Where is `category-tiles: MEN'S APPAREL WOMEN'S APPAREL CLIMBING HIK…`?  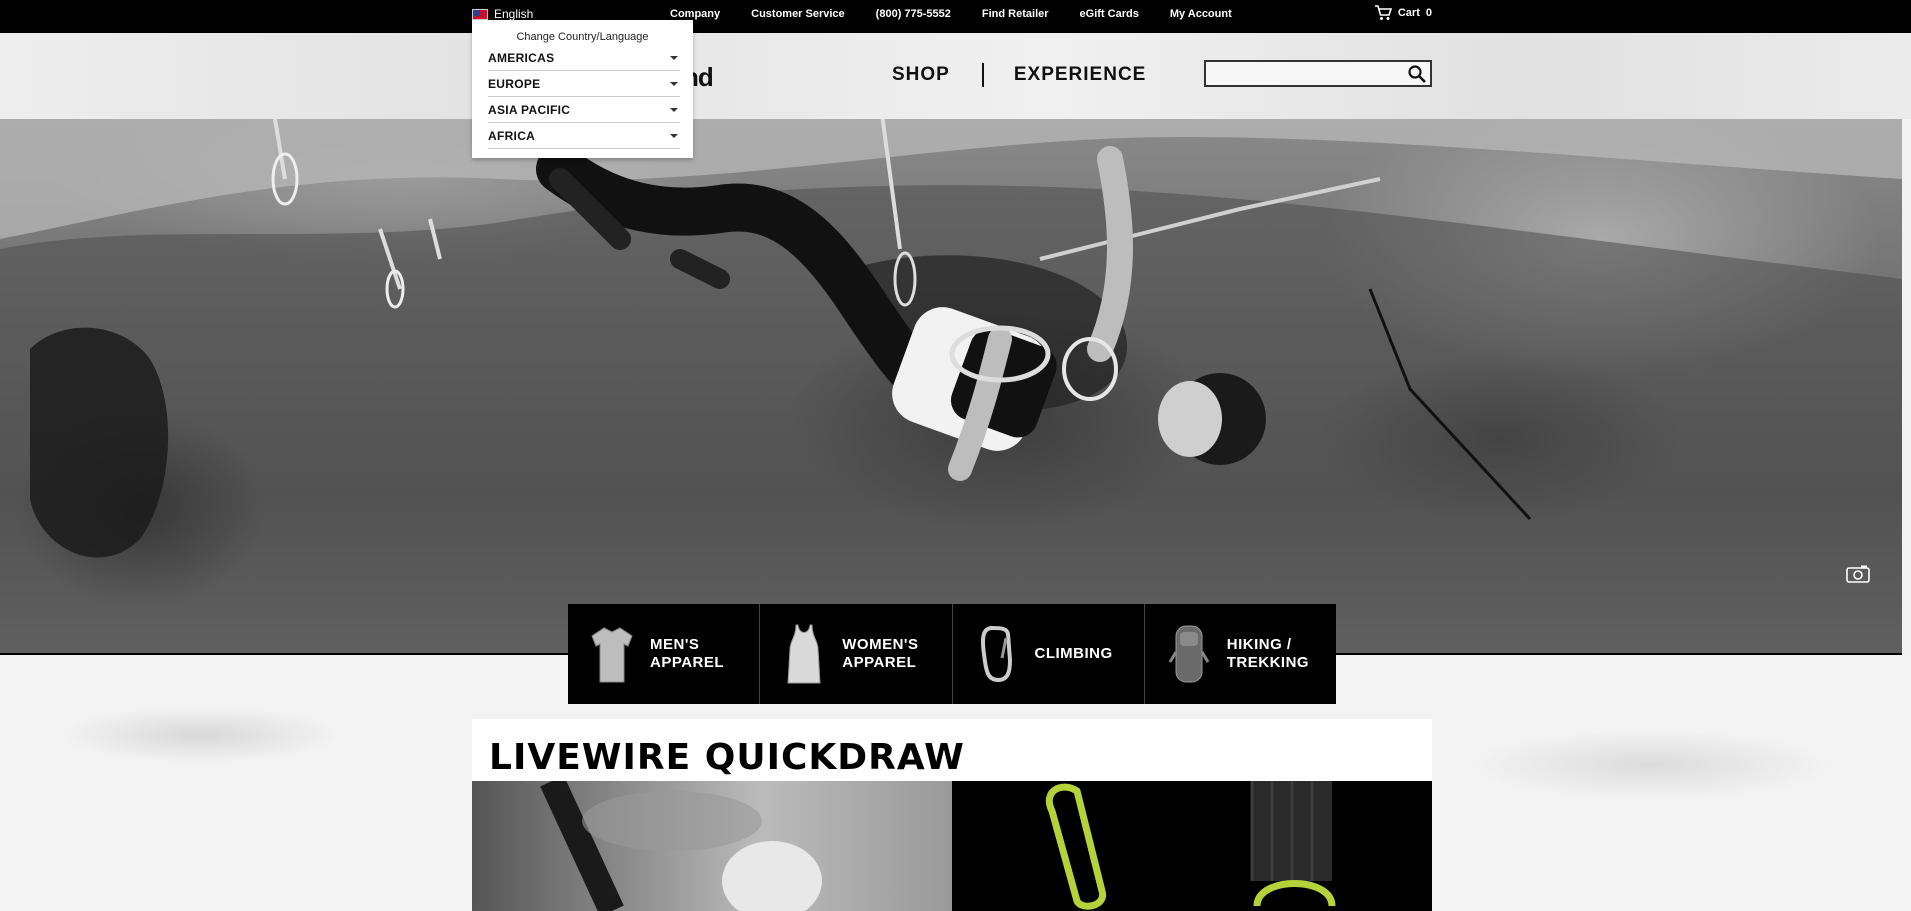 category-tiles: MEN'S APPAREL WOMEN'S APPAREL CLIMBING HIK… is located at coordinates (952, 654).